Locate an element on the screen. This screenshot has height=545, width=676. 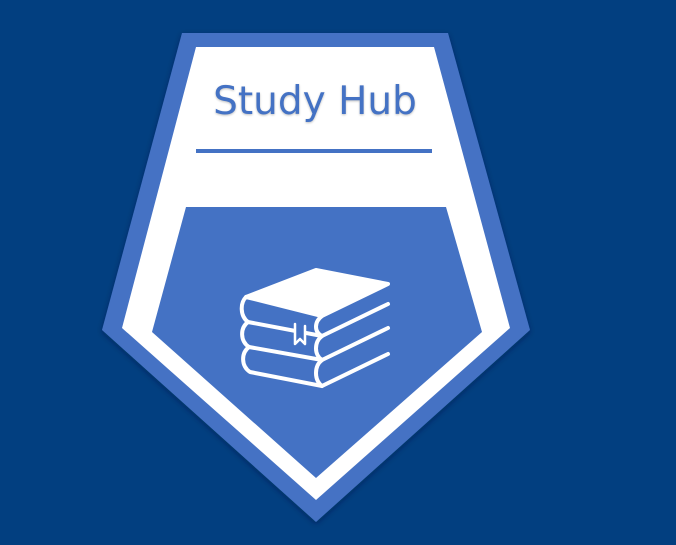
title-divider is located at coordinates (314, 151).